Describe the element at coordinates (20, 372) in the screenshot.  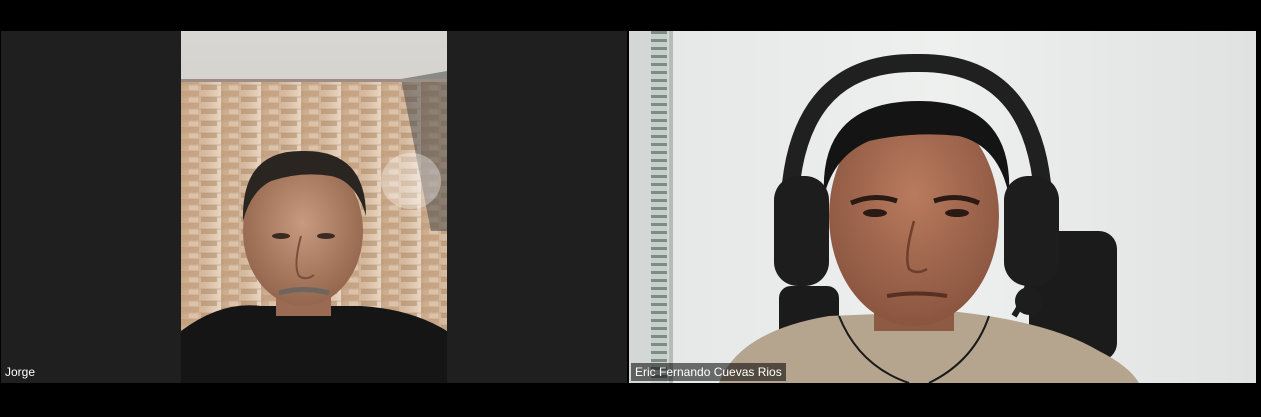
I see `participant-name-label: Jorge` at that location.